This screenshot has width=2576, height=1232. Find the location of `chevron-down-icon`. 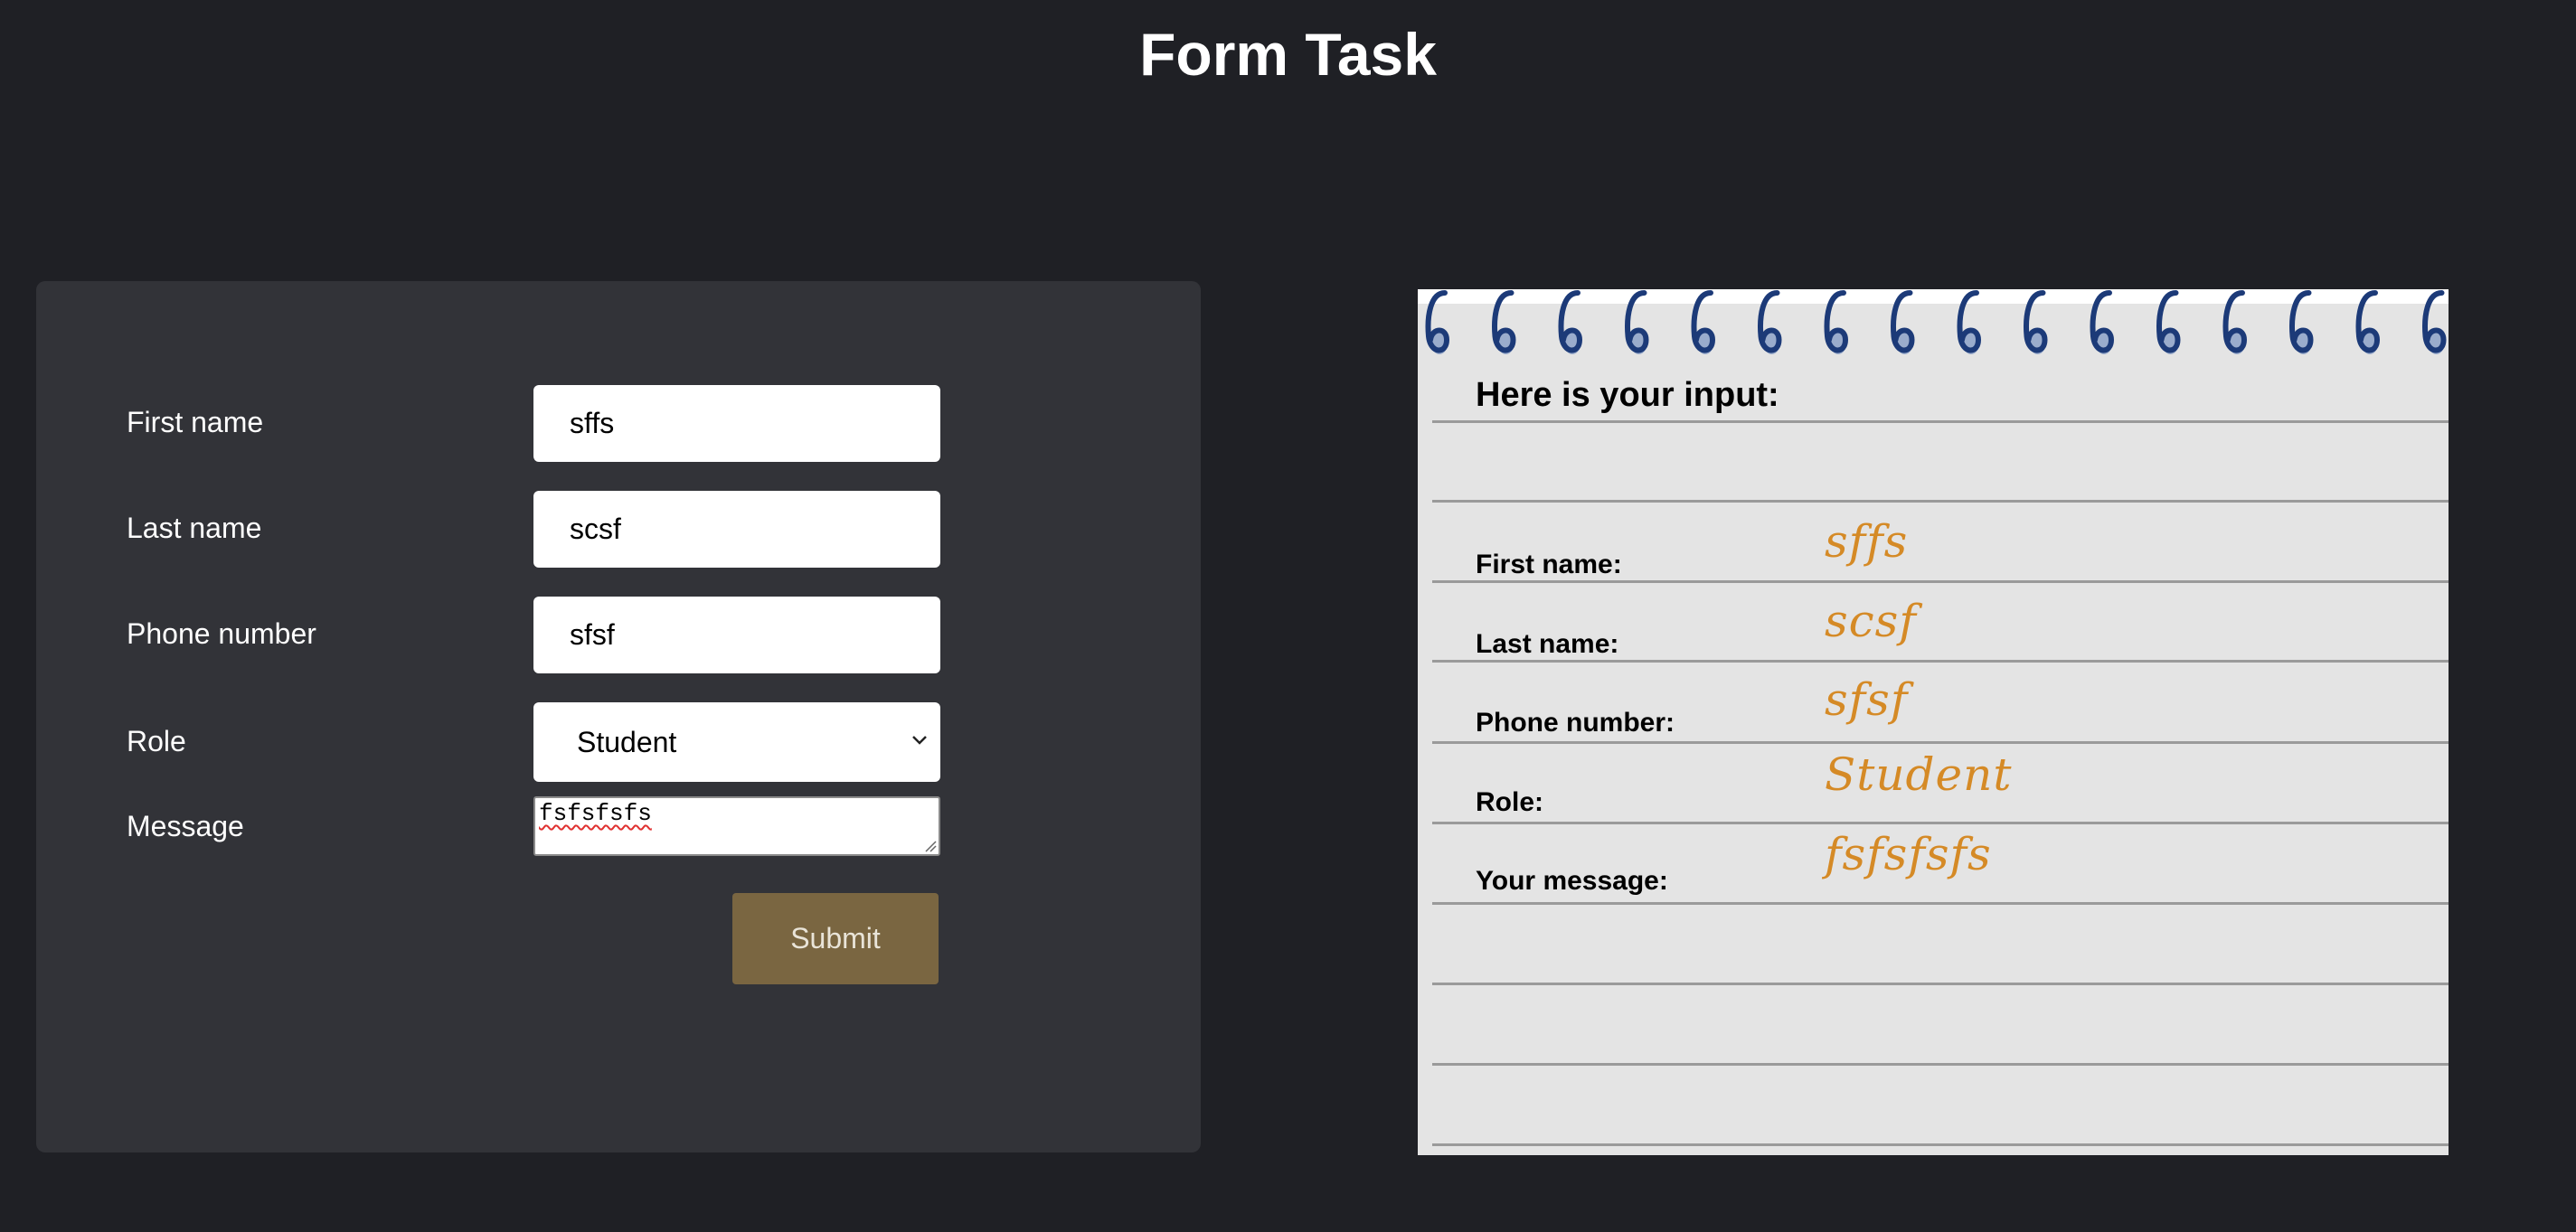

chevron-down-icon is located at coordinates (920, 740).